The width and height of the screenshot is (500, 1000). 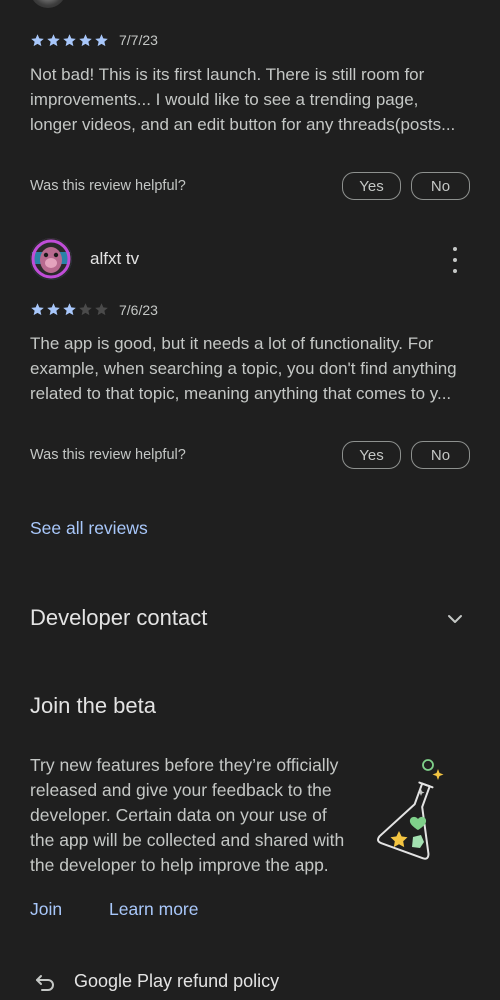 What do you see at coordinates (118, 618) in the screenshot?
I see `developer-contact-title: Developer contact` at bounding box center [118, 618].